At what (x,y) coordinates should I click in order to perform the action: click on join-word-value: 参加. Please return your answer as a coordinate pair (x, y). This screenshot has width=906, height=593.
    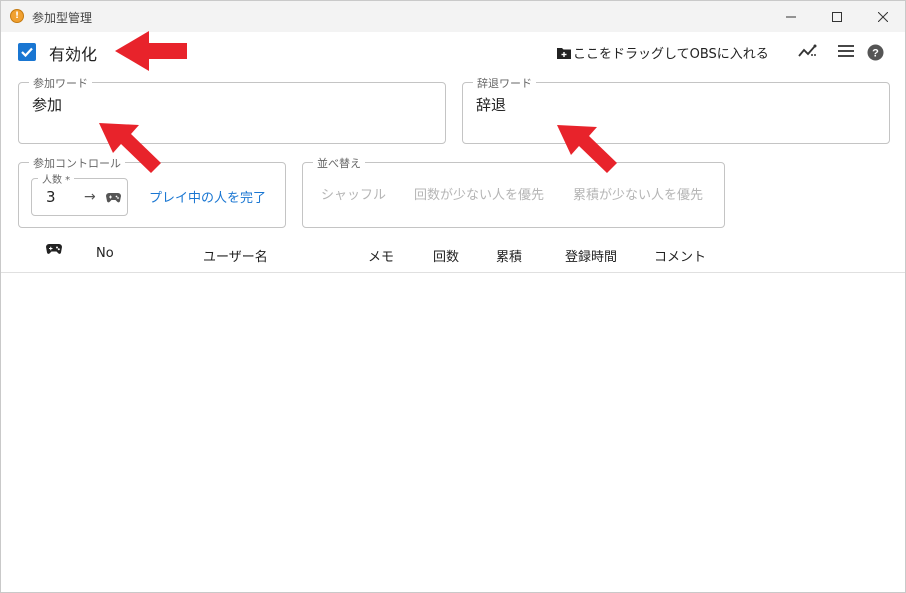
    Looking at the image, I should click on (47, 104).